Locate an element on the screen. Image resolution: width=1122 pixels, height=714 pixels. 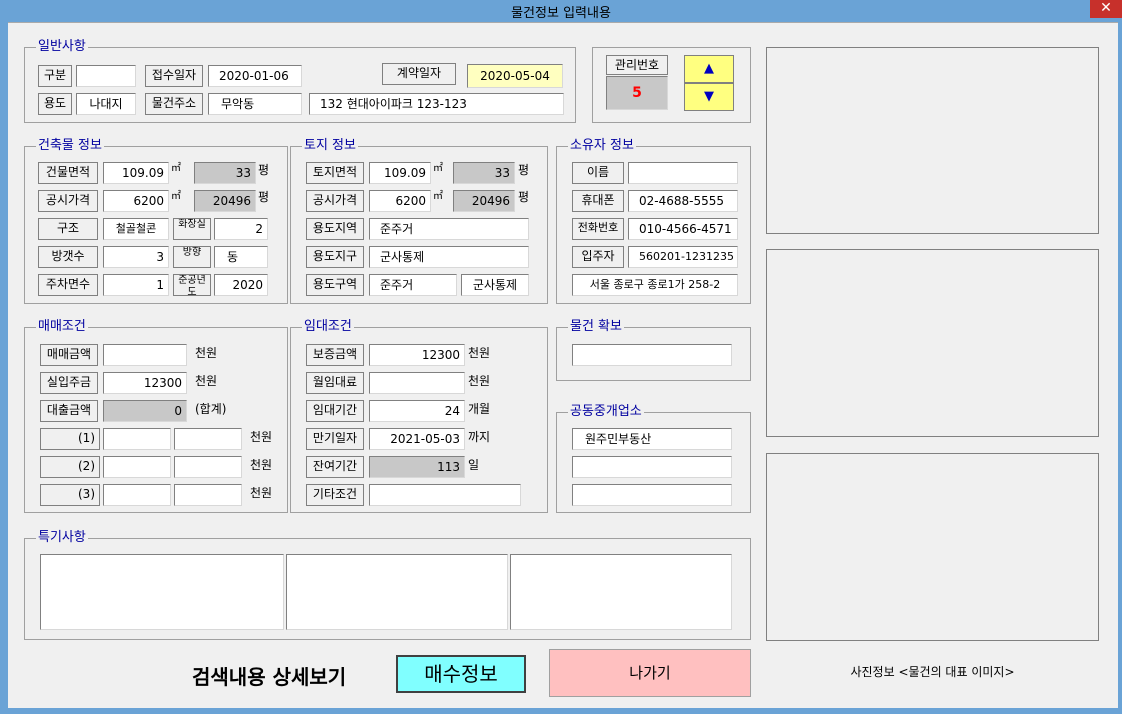
phone-input: 010-4566-4571 is located at coordinates (683, 229).